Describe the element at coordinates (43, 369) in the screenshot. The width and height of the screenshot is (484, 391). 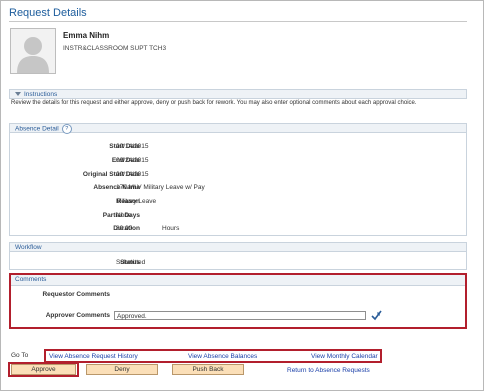
I see `approve-button: Approve` at that location.